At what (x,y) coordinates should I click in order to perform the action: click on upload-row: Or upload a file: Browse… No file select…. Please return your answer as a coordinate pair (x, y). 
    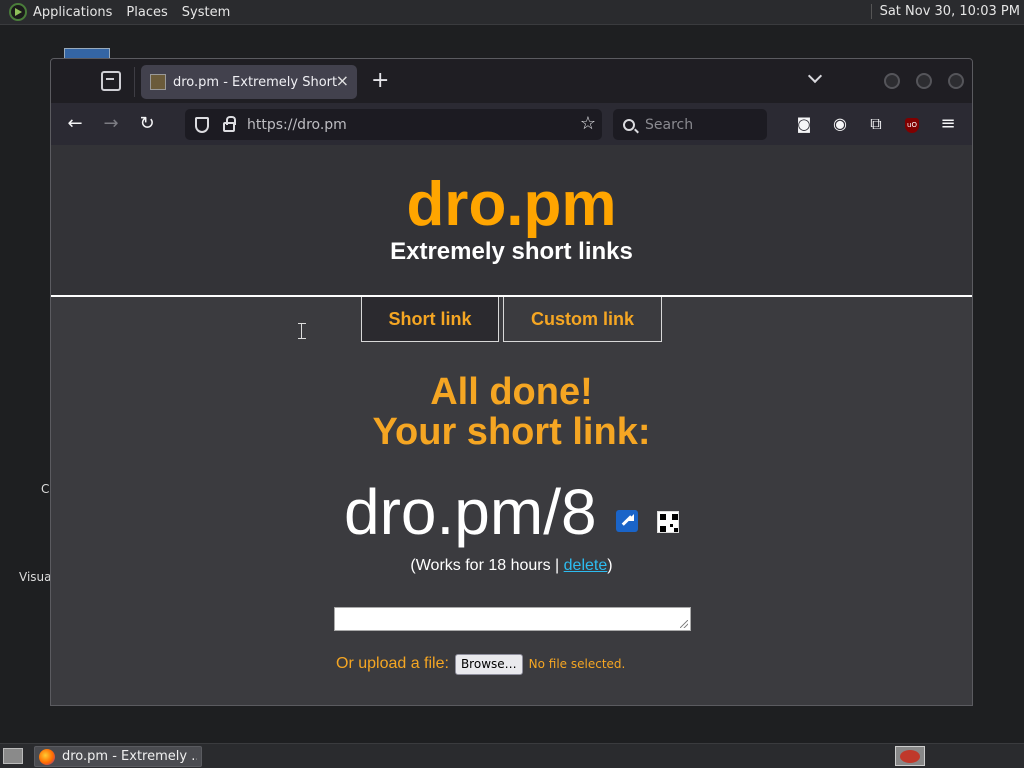
    Looking at the image, I should click on (480, 664).